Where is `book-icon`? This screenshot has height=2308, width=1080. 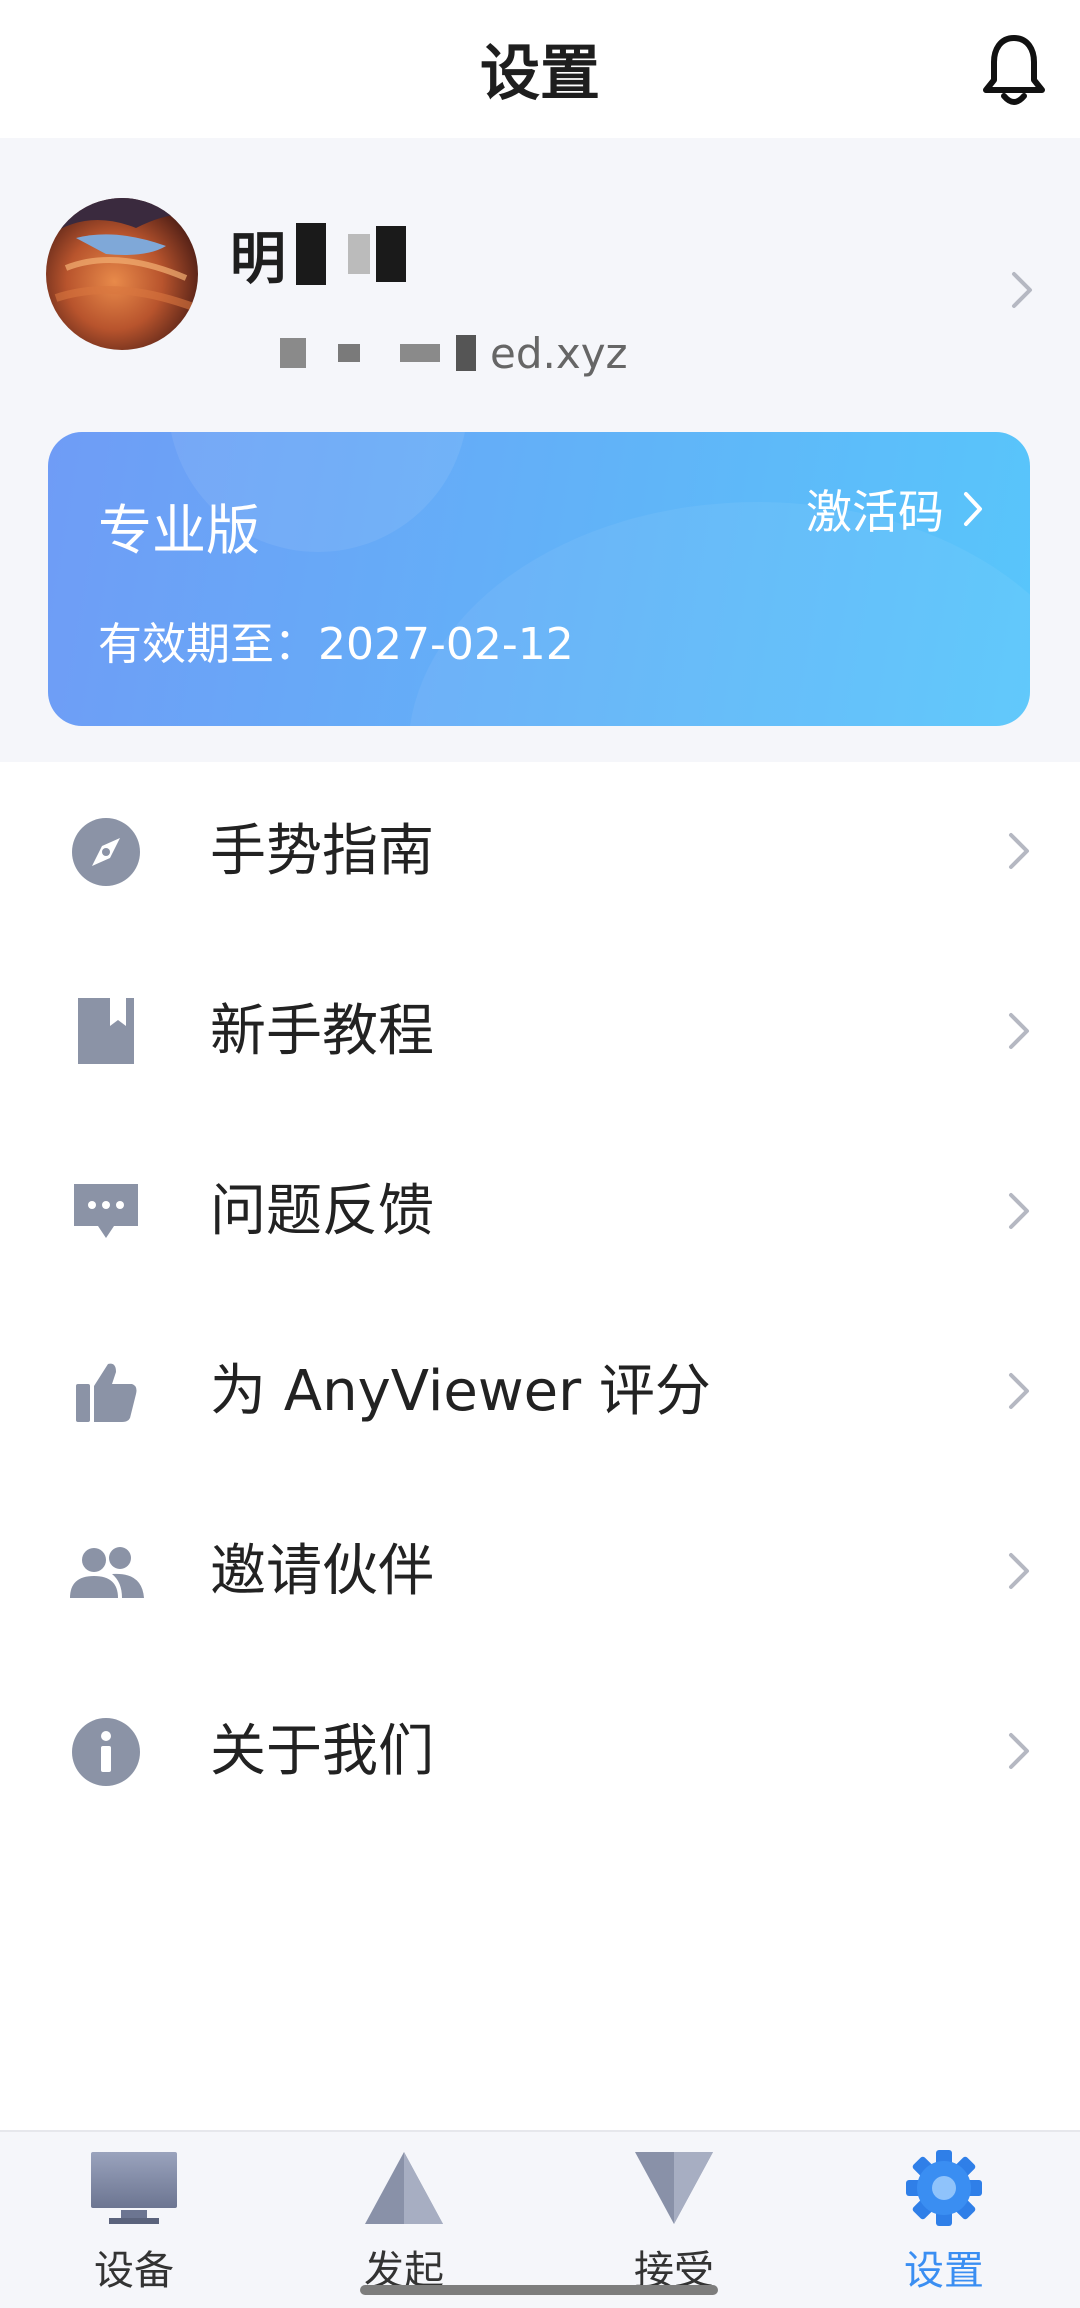 book-icon is located at coordinates (106, 1031).